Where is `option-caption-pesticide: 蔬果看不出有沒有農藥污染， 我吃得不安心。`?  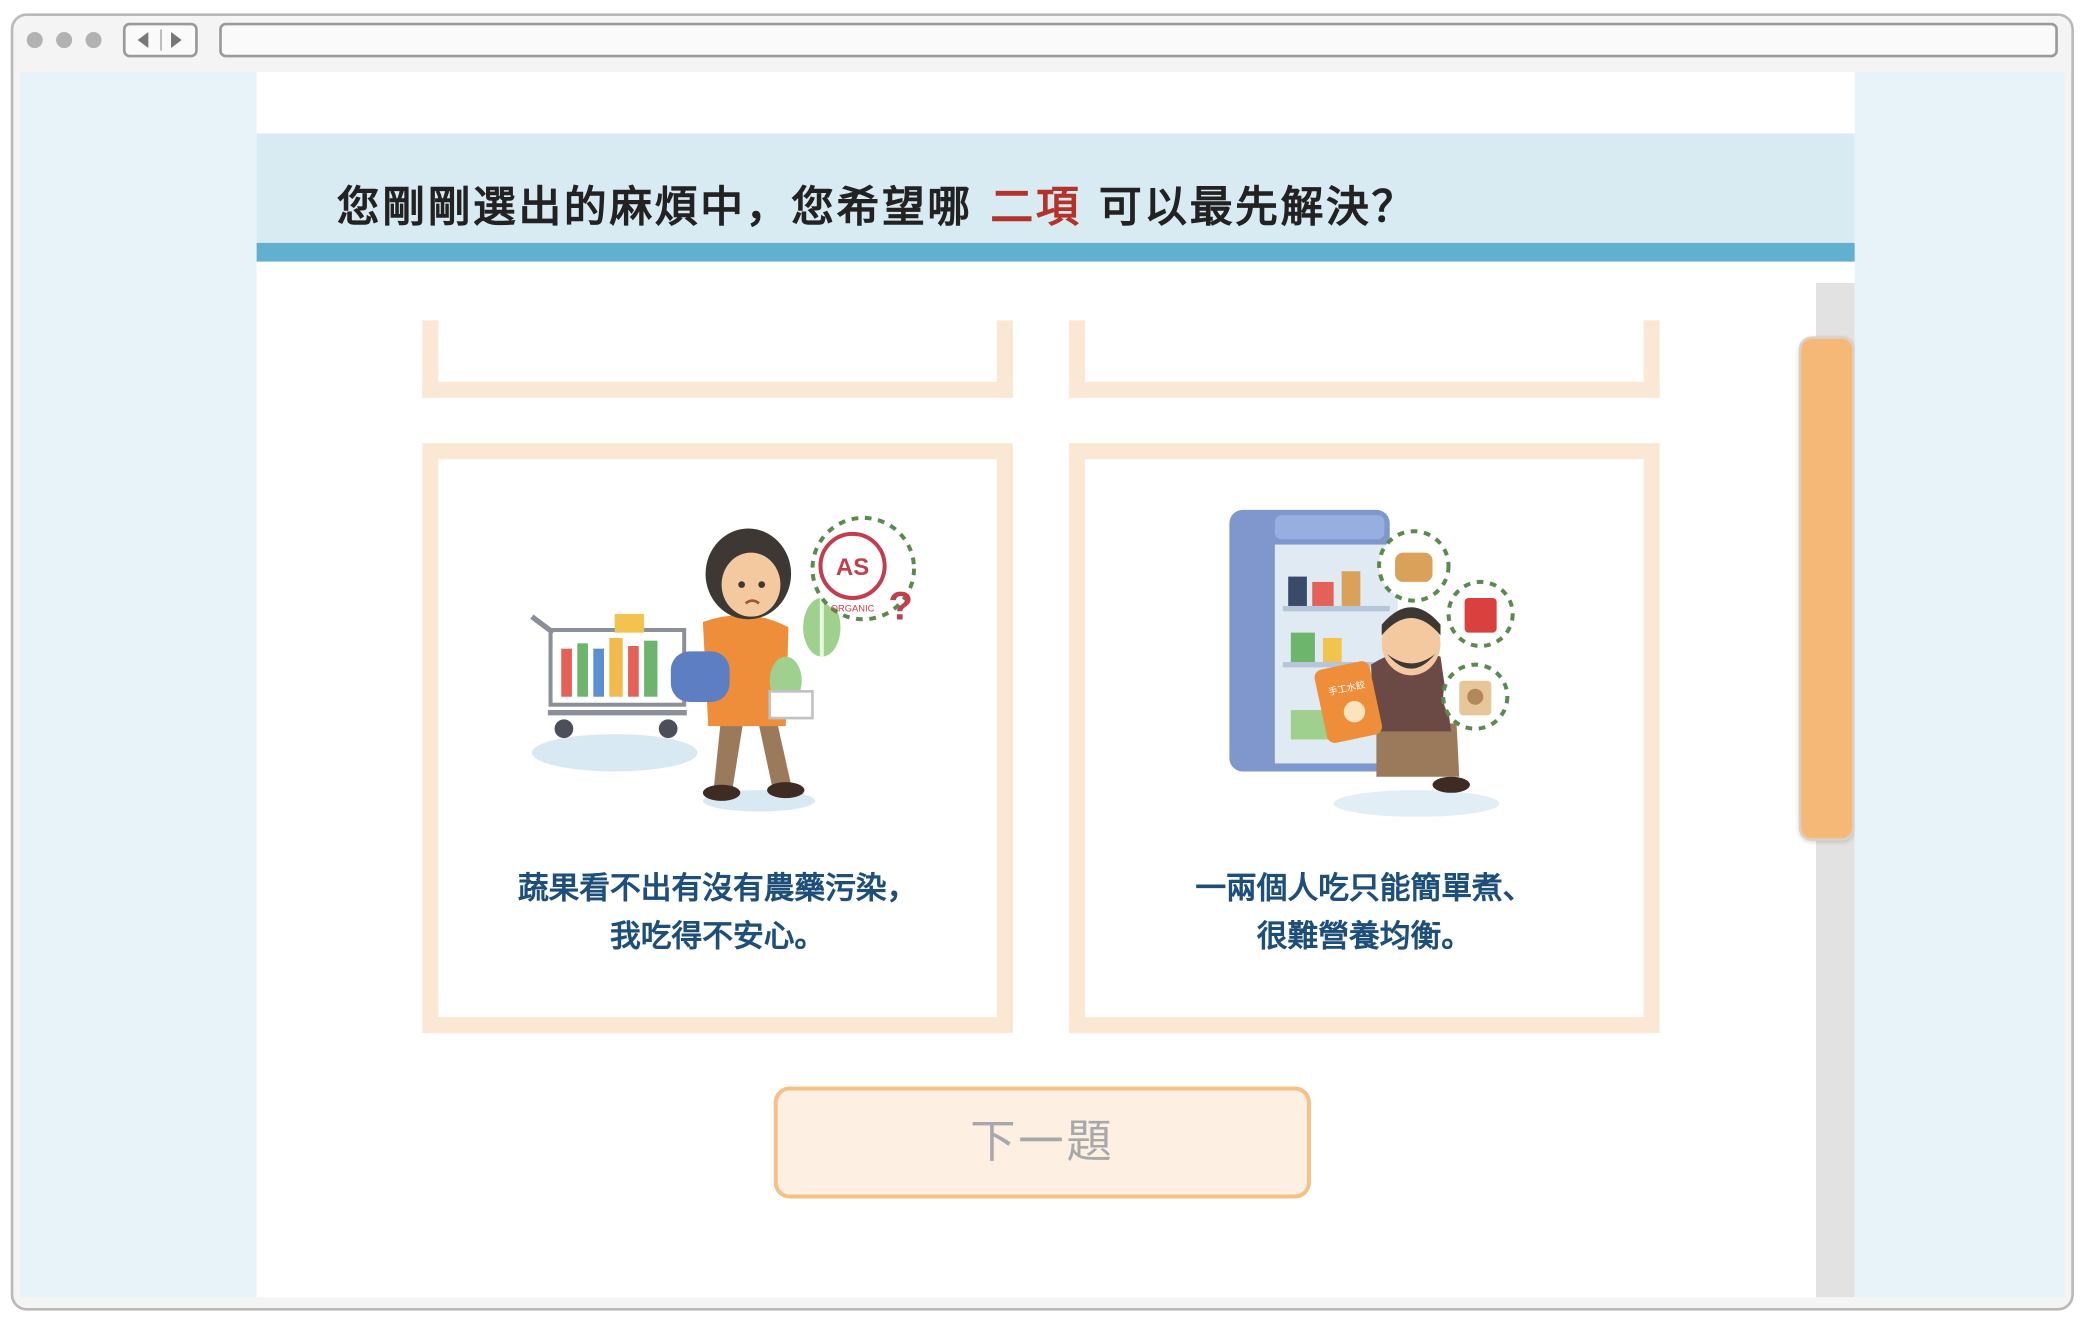
option-caption-pesticide: 蔬果看不出有沒有農藥污染， 我吃得不安心。 is located at coordinates (717, 913).